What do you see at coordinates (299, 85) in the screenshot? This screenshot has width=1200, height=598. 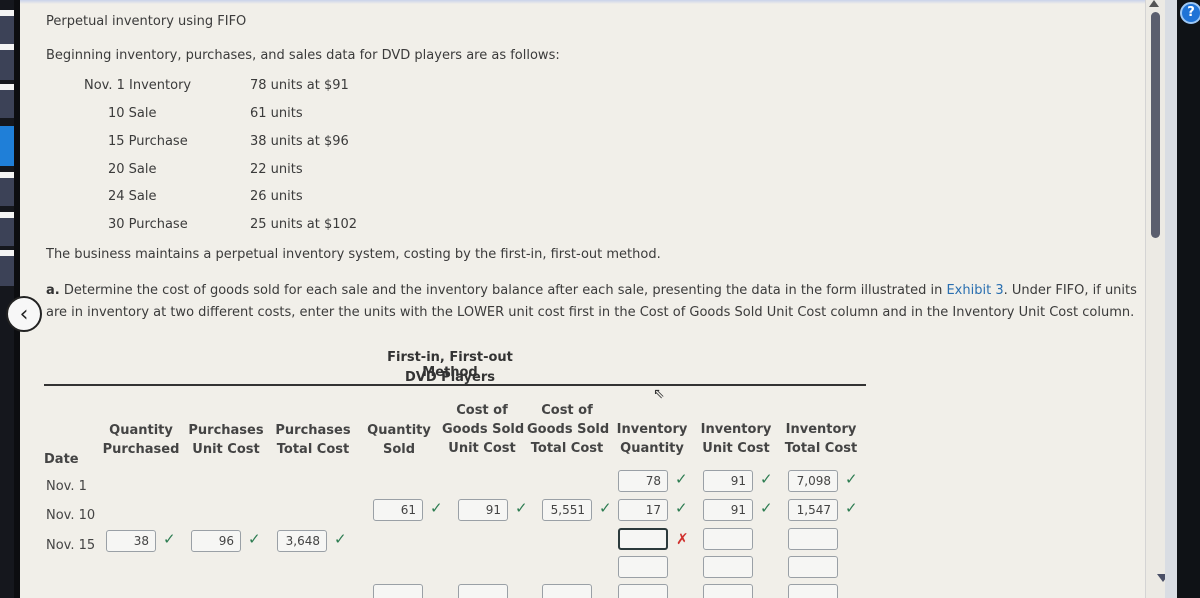 I see `transaction-detail: 78 units at $91` at bounding box center [299, 85].